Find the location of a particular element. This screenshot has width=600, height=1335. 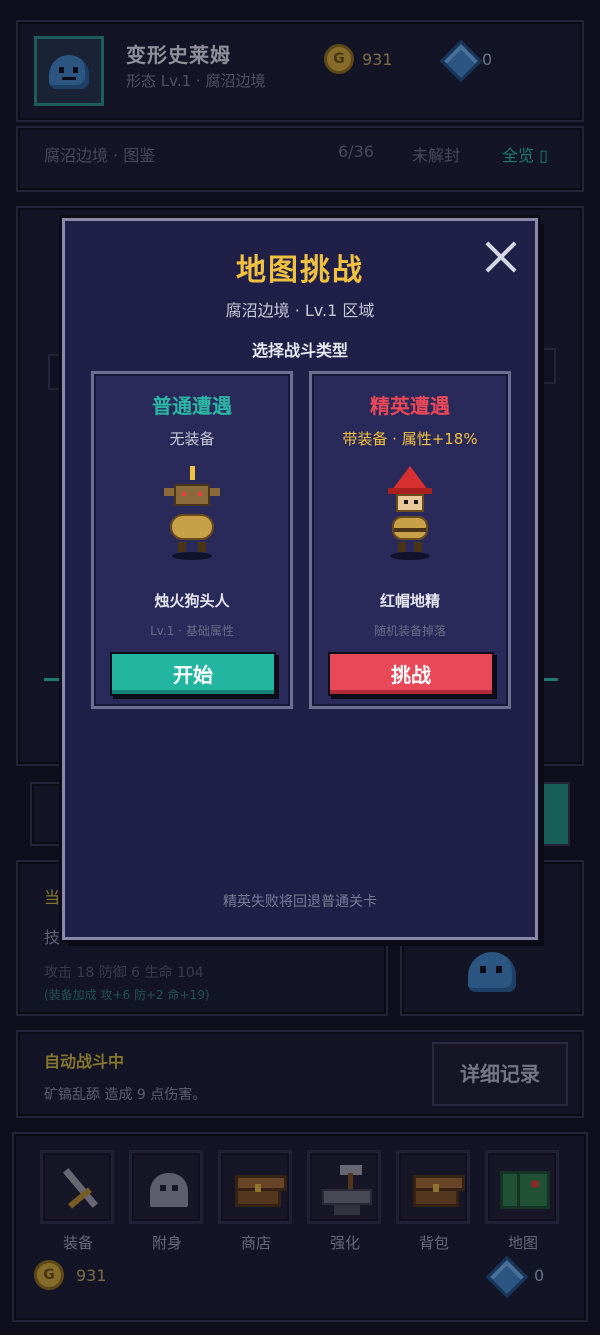

elite-encounter-card: 精英遭遇 带装备 · 属性+18% 红帽地精 随机装备掉落 挑战 is located at coordinates (410, 540).